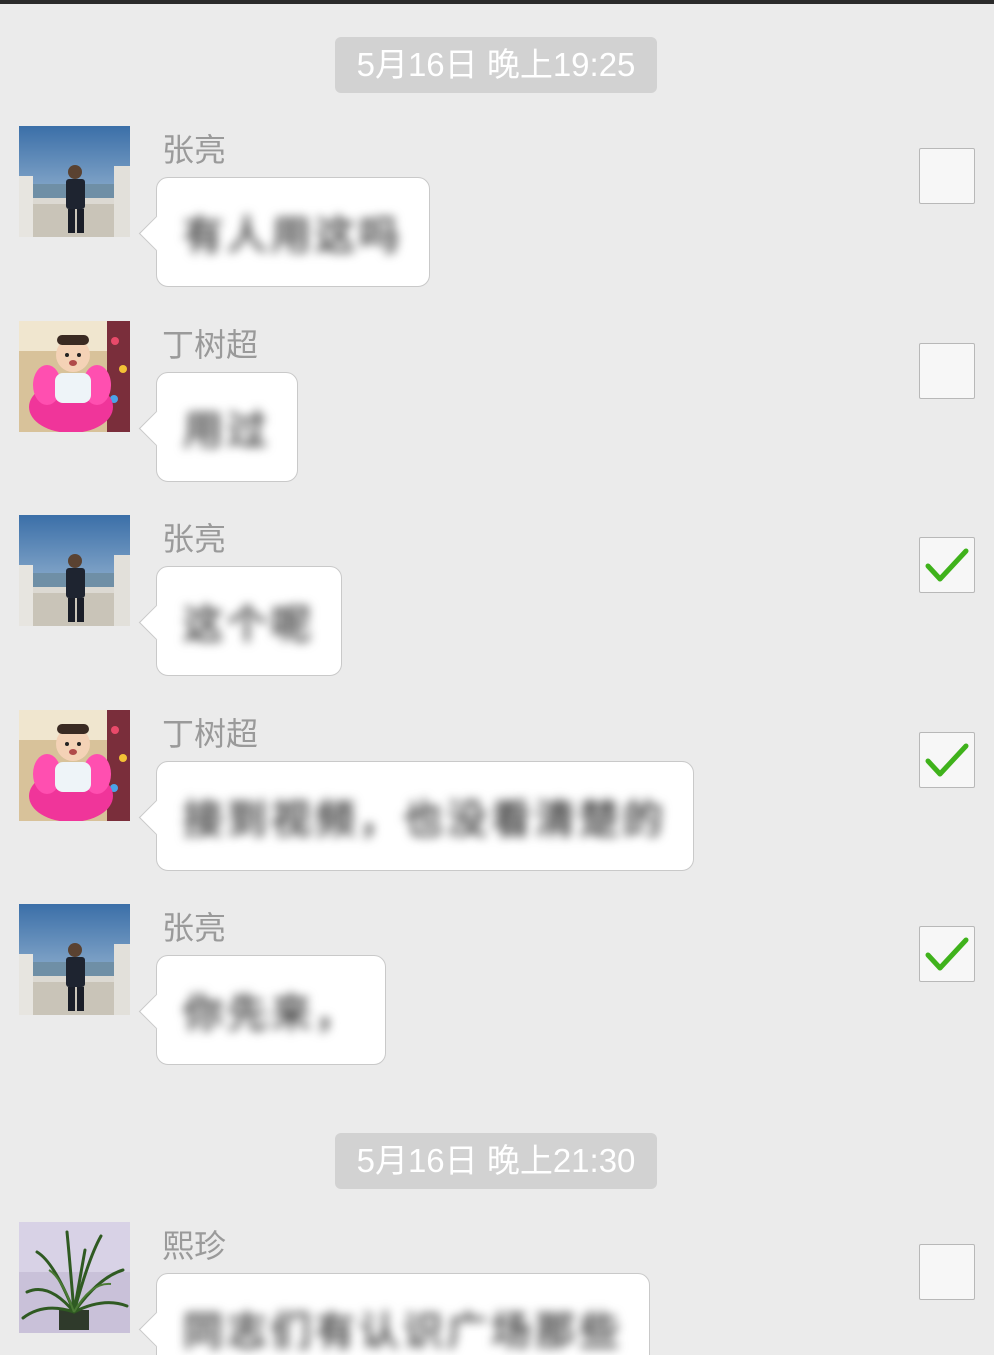  Describe the element at coordinates (74, 1277) in the screenshot. I see `avatar-potted-plant` at that location.